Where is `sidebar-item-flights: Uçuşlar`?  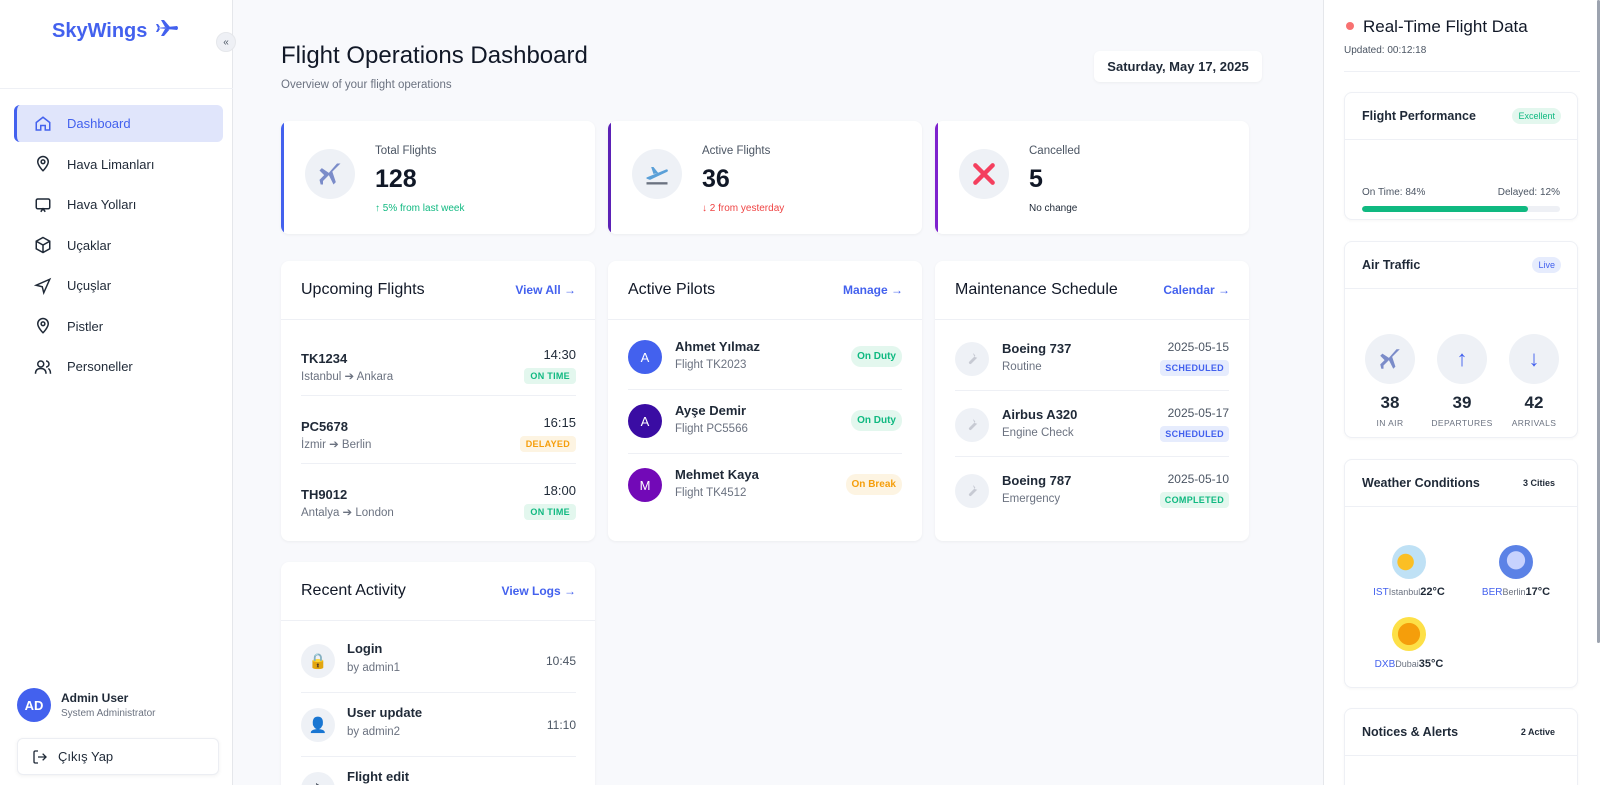
sidebar-item-flights: Uçuşlar is located at coordinates (118, 285).